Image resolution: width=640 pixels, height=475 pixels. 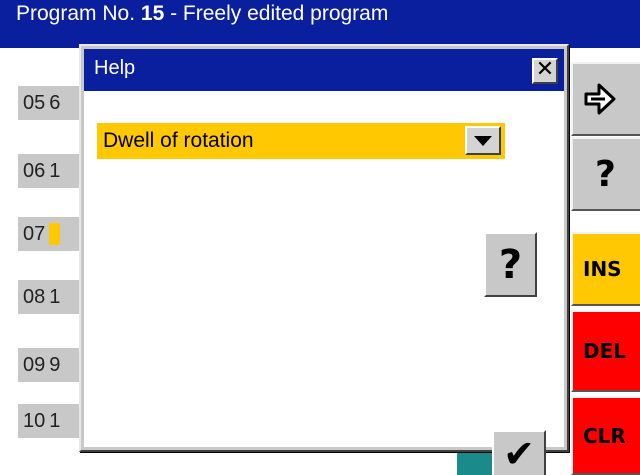 I want to click on step-index: 07, so click(x=34, y=234).